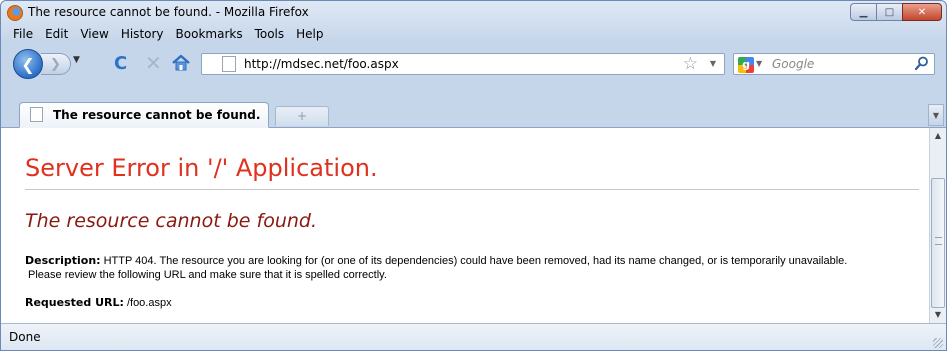  Describe the element at coordinates (938, 343) in the screenshot. I see `resize-grip` at that location.